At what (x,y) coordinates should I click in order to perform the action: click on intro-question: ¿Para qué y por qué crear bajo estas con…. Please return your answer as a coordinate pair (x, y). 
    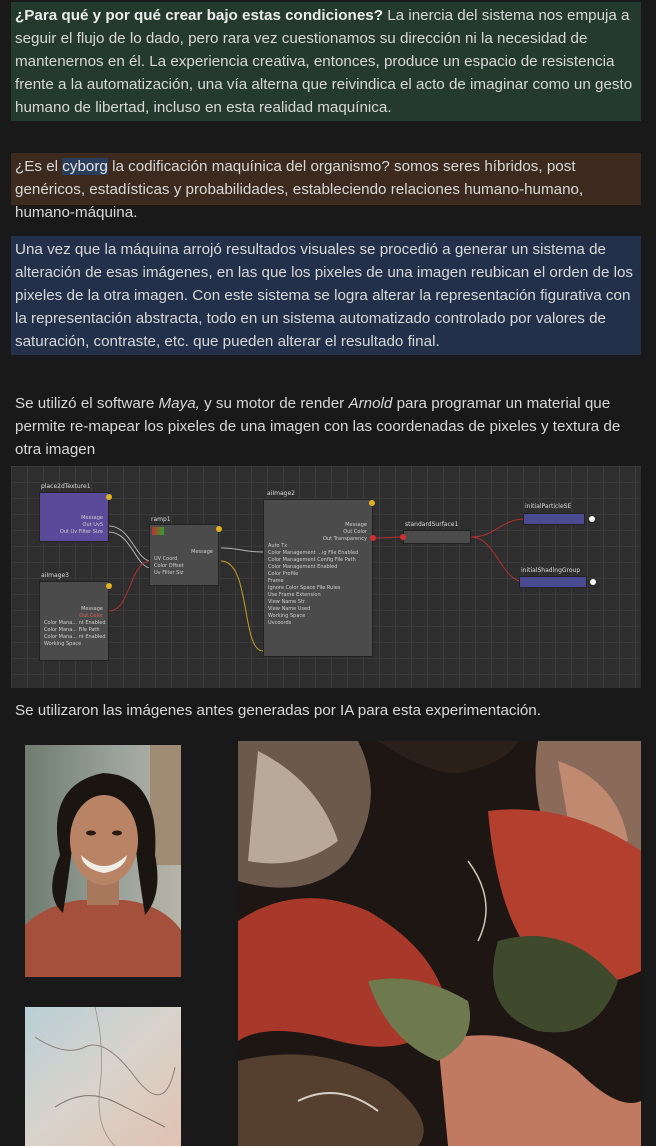
    Looking at the image, I should click on (199, 15).